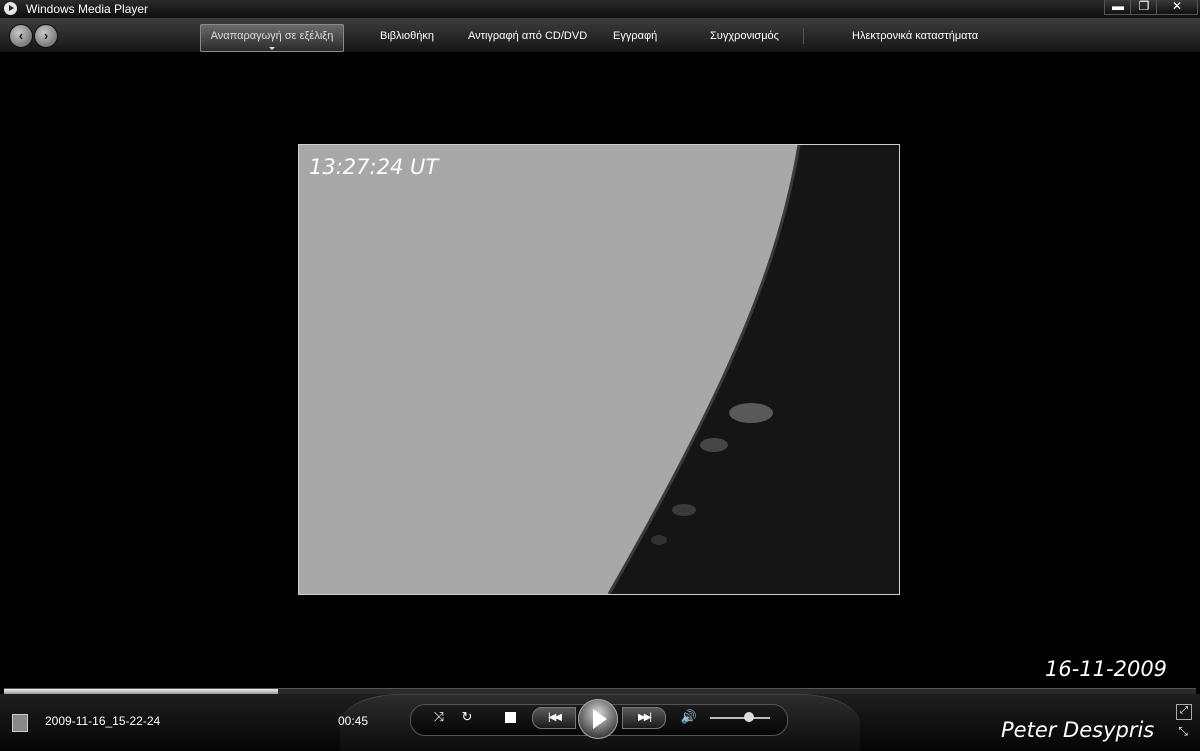 The width and height of the screenshot is (1200, 751). What do you see at coordinates (598, 719) in the screenshot?
I see `play-button` at bounding box center [598, 719].